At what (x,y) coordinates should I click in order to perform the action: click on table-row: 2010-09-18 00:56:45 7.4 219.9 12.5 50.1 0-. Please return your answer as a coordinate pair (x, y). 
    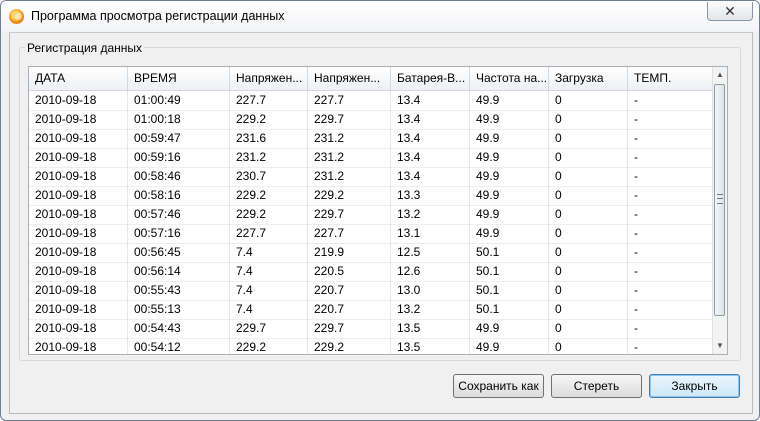
    Looking at the image, I should click on (371, 253).